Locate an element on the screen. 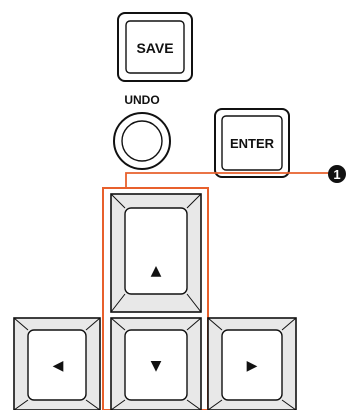  callout-badge: 1 is located at coordinates (337, 174).